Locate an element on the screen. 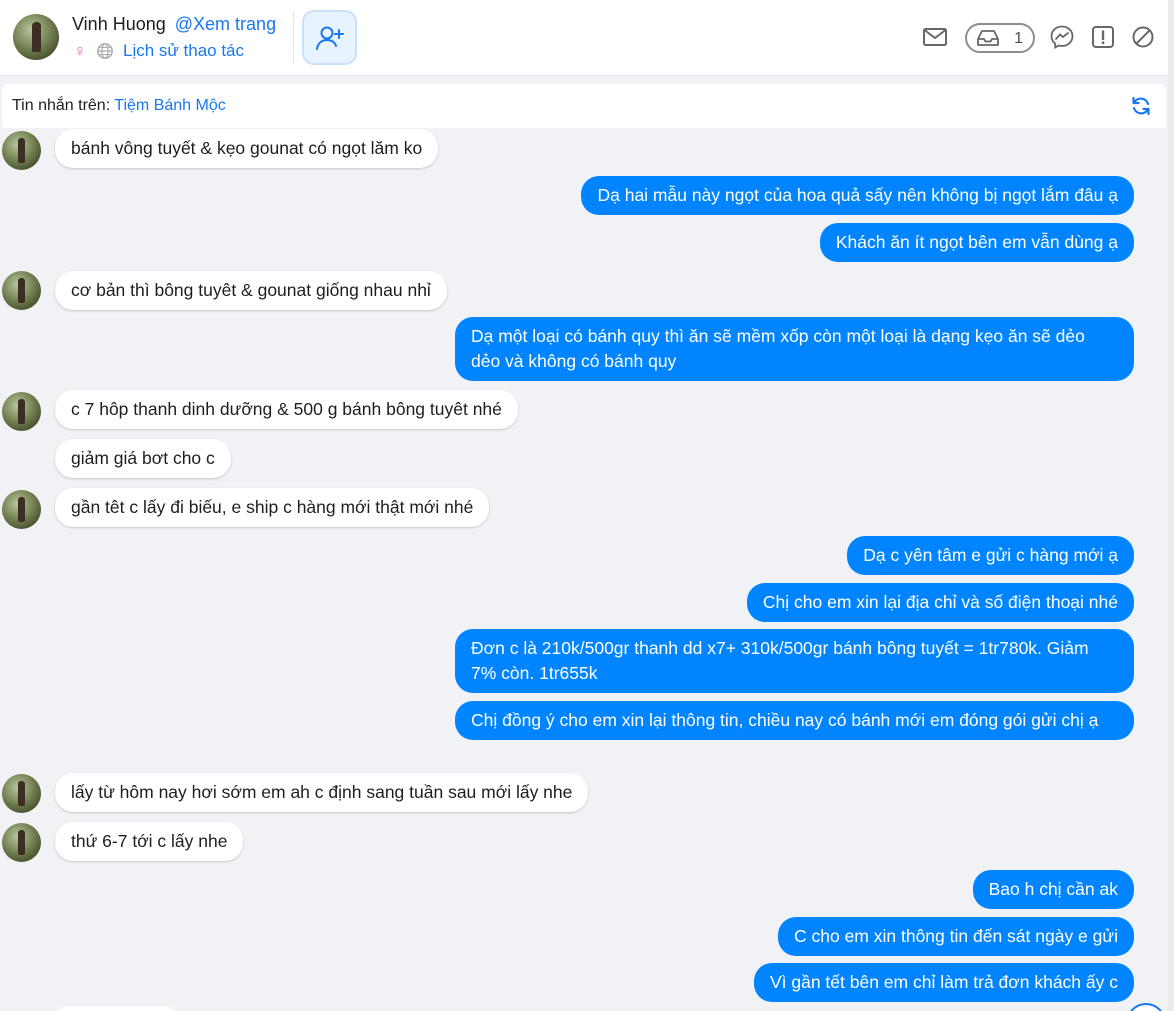  customer-meta-row: ♀ Lịch sử thao tác is located at coordinates (158, 51).